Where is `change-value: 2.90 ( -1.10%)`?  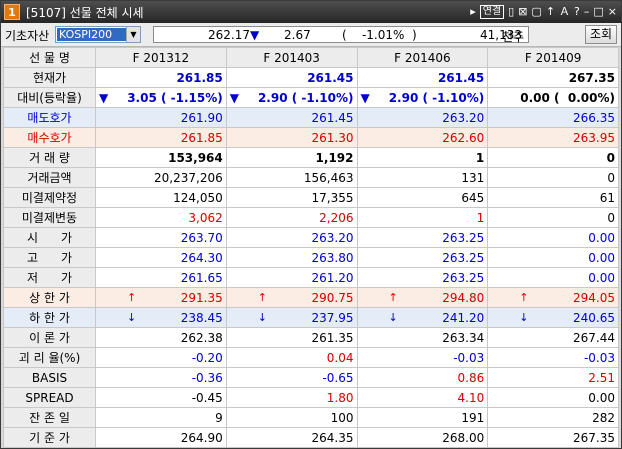
change-value: 2.90 ( -1.10%) is located at coordinates (436, 97).